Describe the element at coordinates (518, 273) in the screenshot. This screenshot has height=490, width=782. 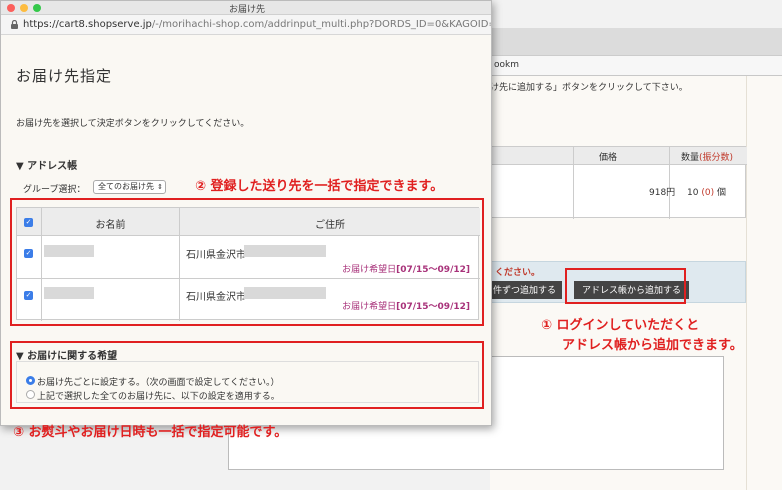
I see `alert-text: ください。` at that location.